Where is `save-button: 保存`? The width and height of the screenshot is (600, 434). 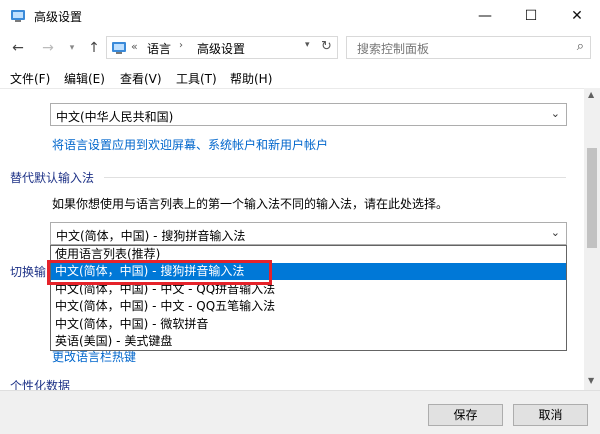
save-button: 保存 is located at coordinates (465, 415).